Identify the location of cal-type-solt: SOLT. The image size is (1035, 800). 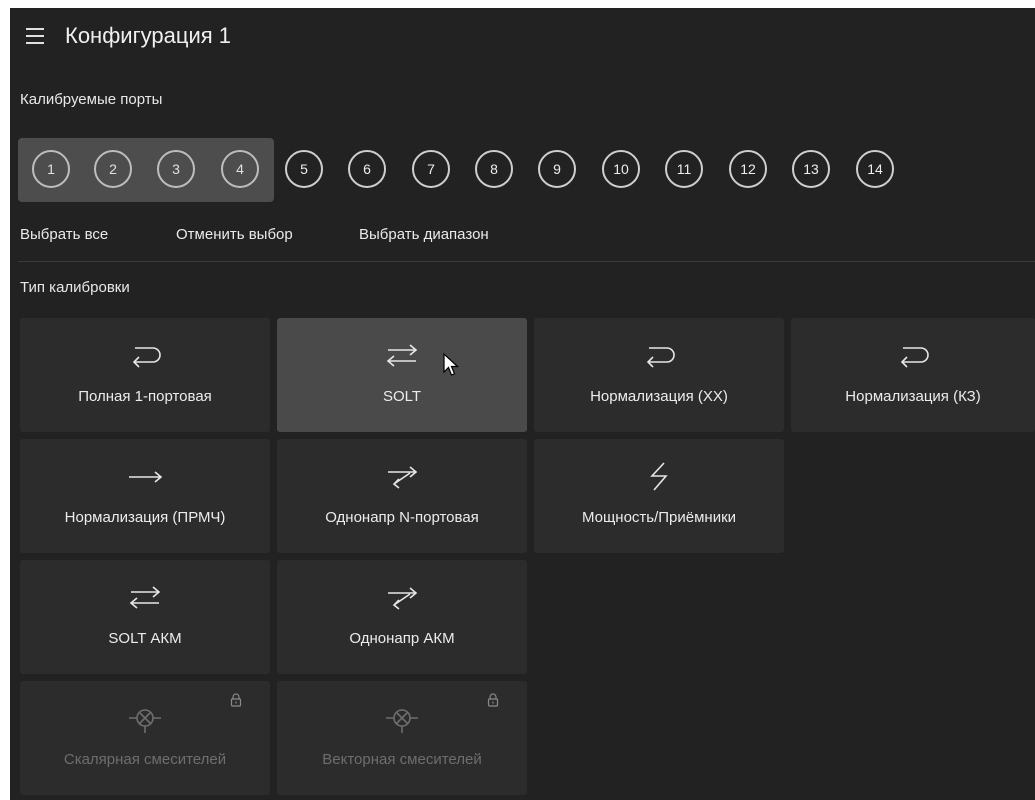
(402, 375).